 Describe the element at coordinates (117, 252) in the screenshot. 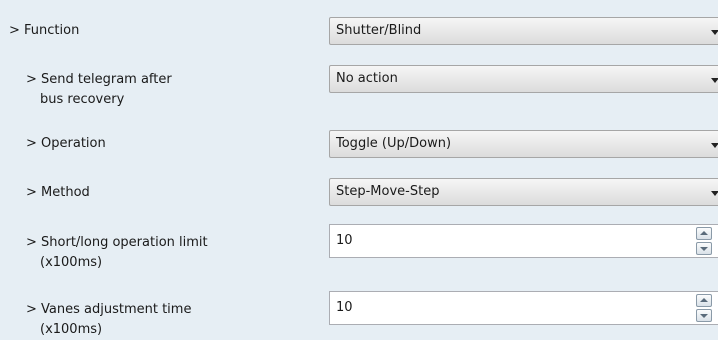

I see `short-long-limit-label: > Short/long operation limit (x100ms)` at that location.